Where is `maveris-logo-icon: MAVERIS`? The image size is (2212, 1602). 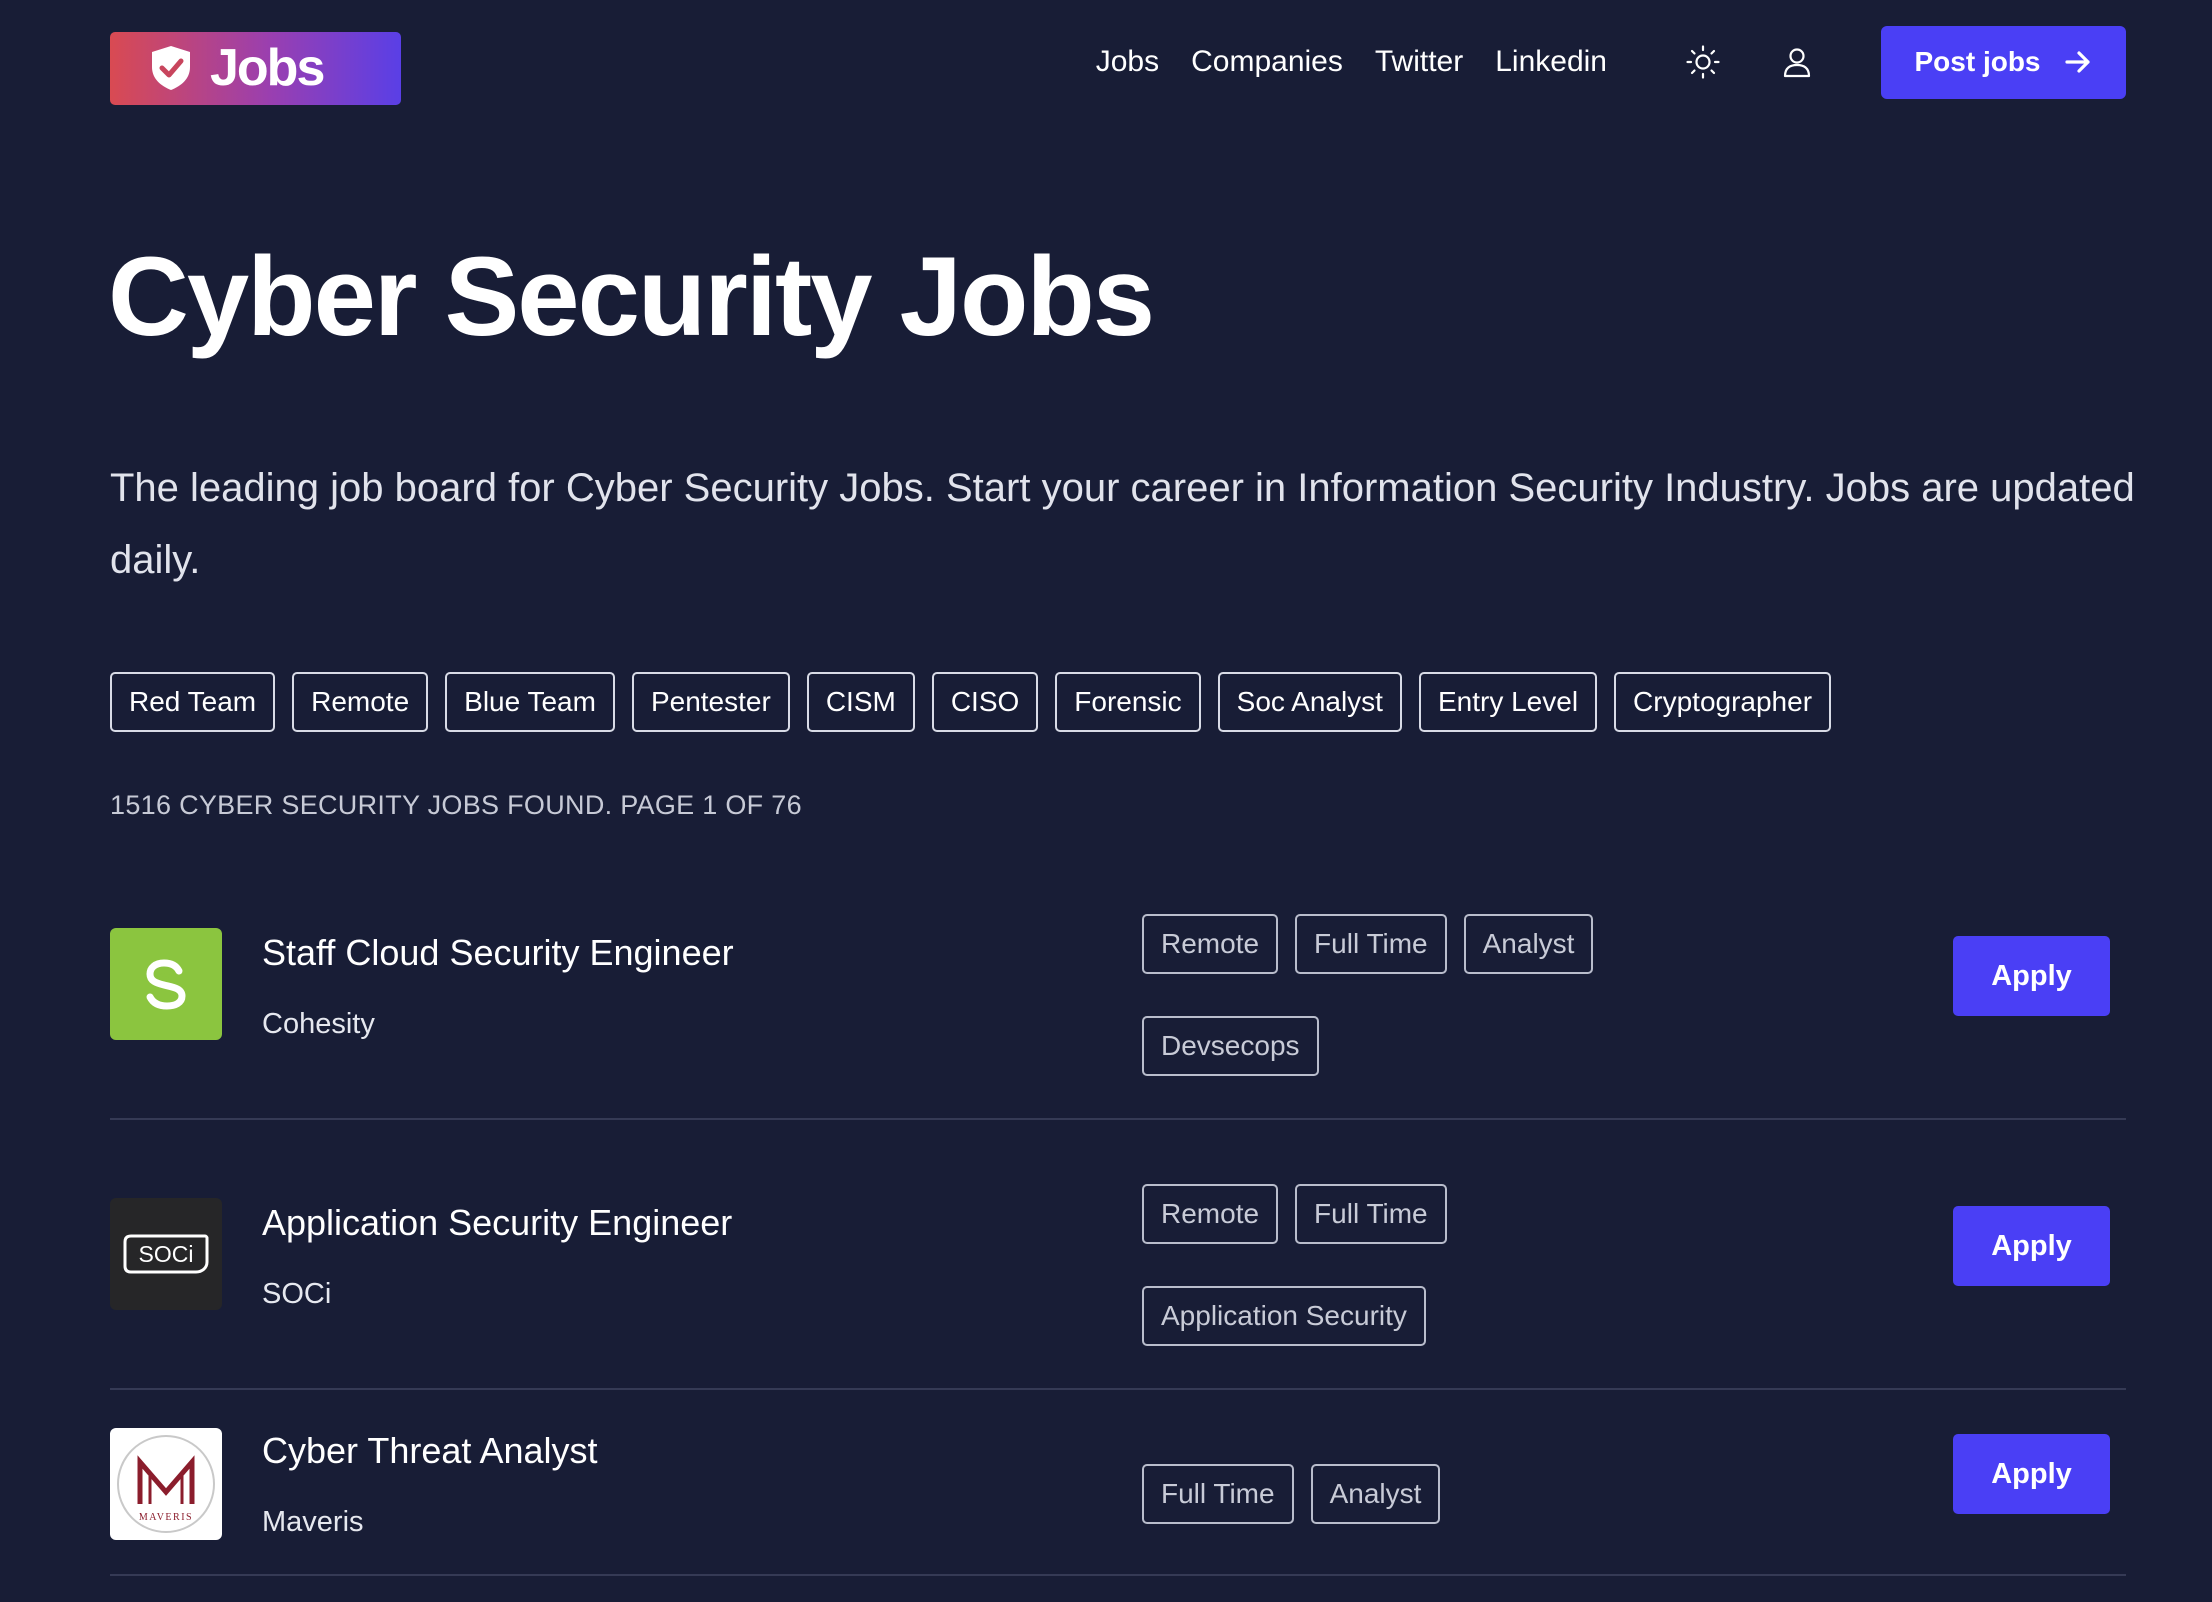 maveris-logo-icon: MAVERIS is located at coordinates (166, 1484).